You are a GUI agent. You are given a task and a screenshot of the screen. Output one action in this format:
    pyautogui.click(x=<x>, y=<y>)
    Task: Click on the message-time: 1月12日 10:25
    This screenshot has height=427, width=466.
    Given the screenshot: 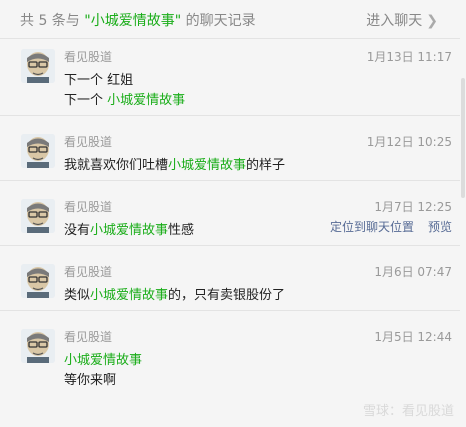 What is the action you would take?
    pyautogui.click(x=409, y=142)
    